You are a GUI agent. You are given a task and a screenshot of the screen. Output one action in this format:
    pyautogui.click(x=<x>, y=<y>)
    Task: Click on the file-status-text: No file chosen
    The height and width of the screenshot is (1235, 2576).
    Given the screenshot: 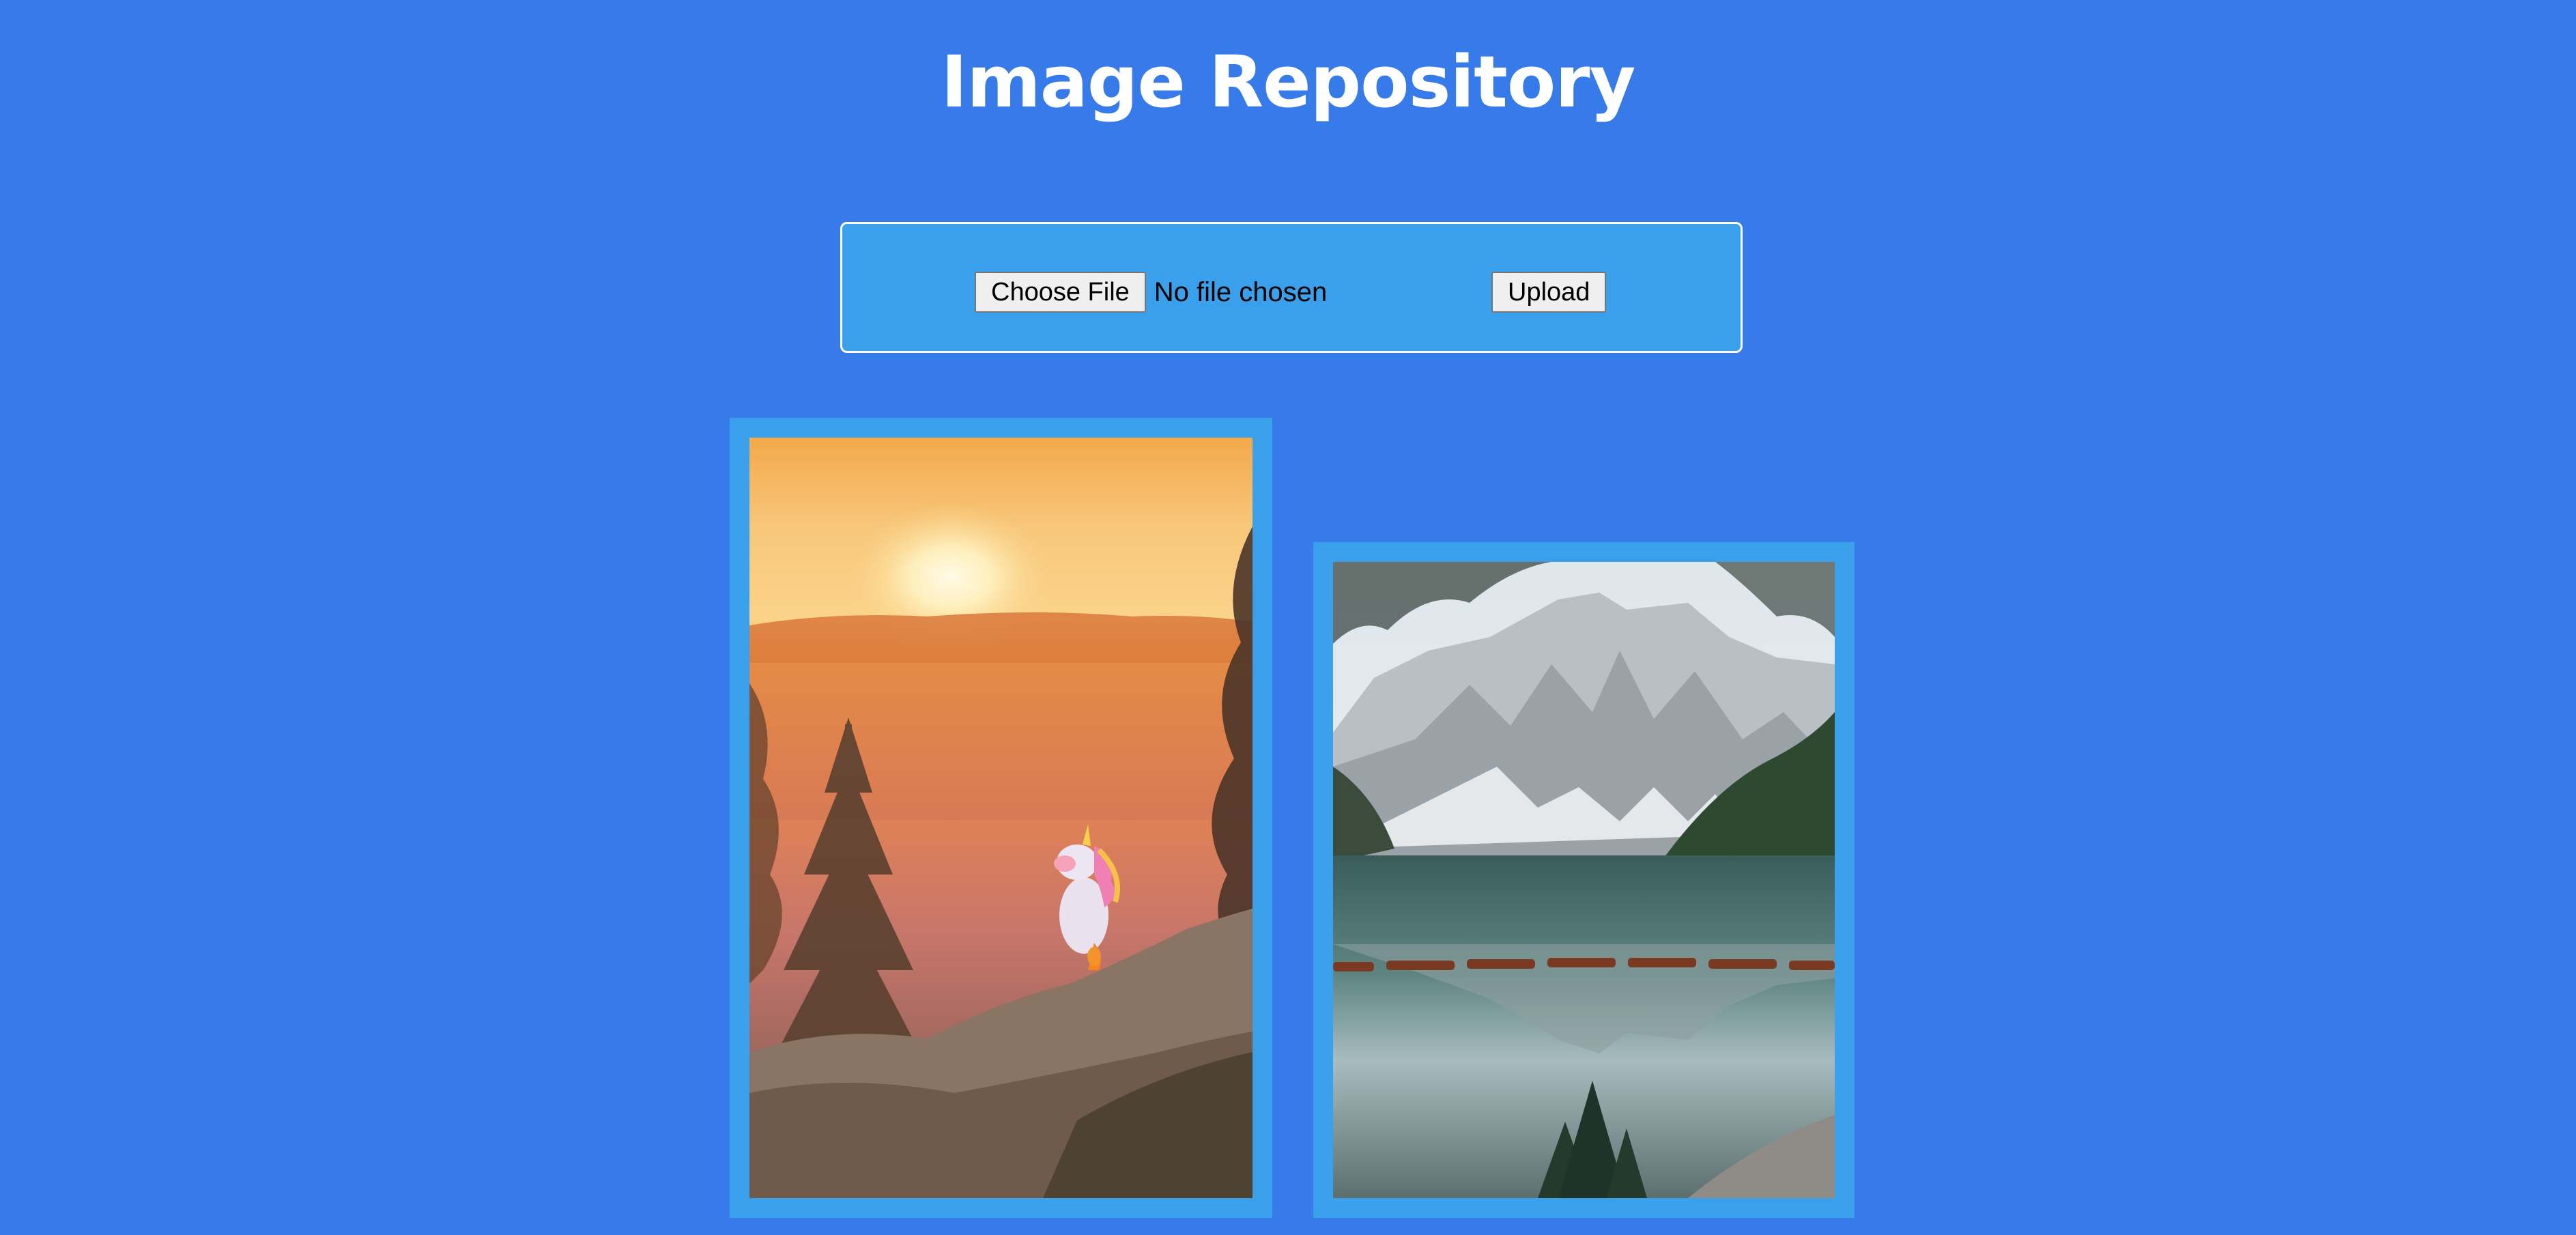 What is the action you would take?
    pyautogui.click(x=1241, y=291)
    